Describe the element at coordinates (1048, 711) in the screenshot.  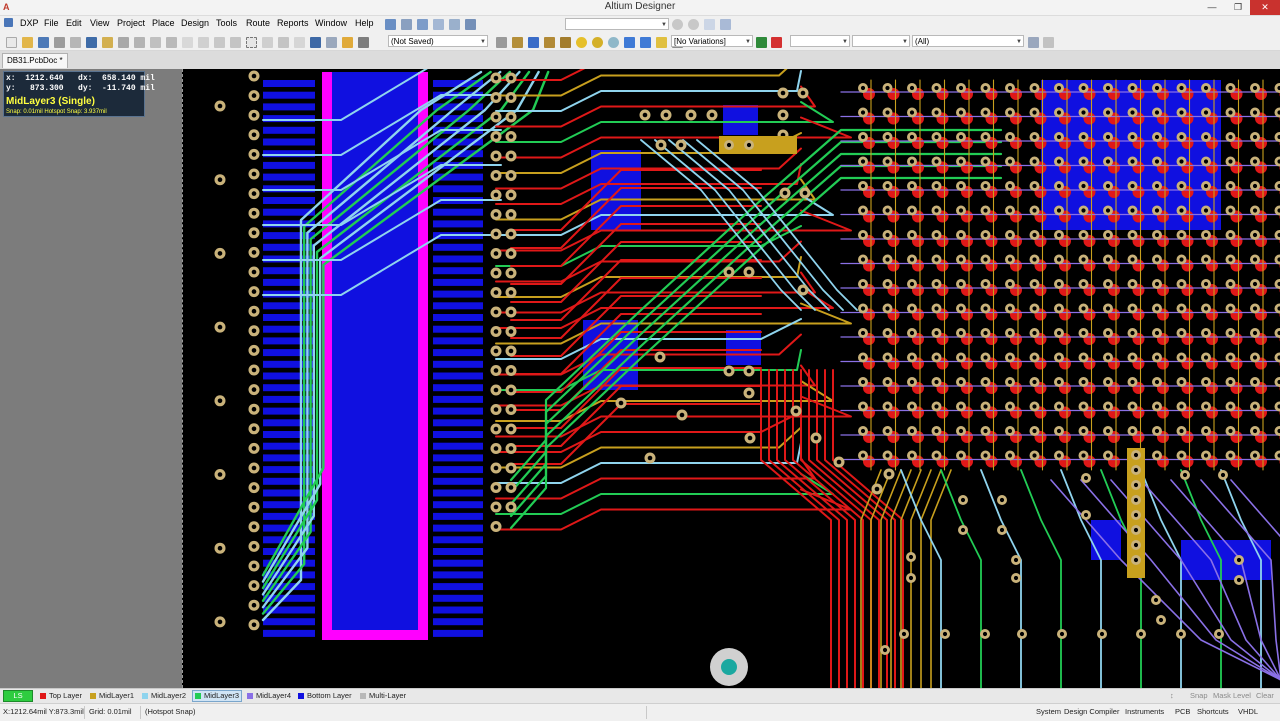
I see `panel-system-button: System` at that location.